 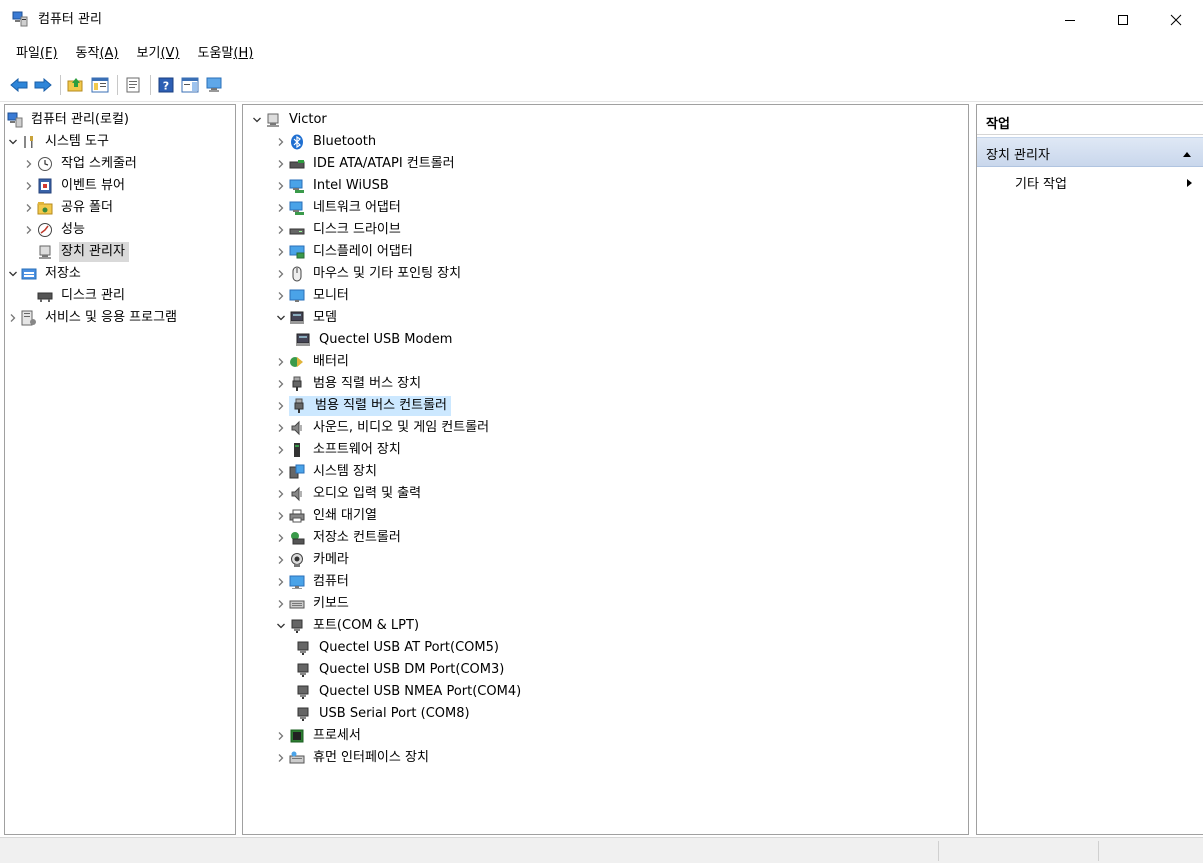 I want to click on disk-icon, so click(x=45, y=296).